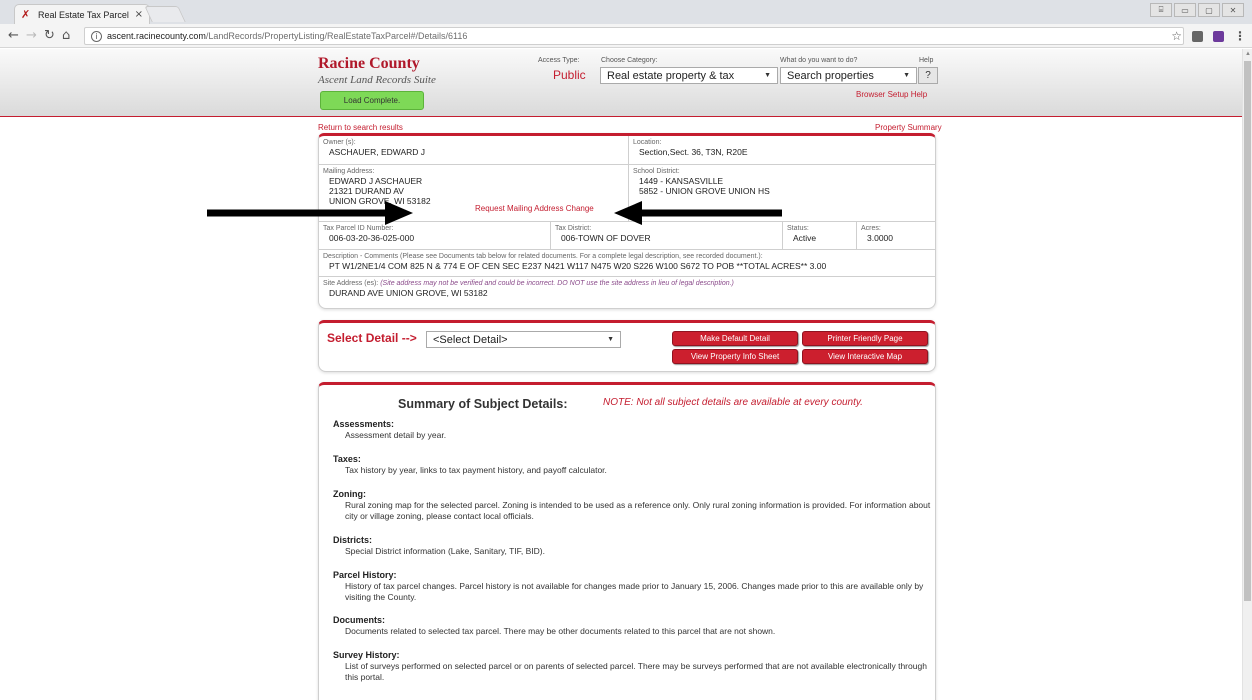 The image size is (1252, 700). Describe the element at coordinates (865, 338) in the screenshot. I see `printer-friendly-page-button: Printer Friendly Page` at that location.